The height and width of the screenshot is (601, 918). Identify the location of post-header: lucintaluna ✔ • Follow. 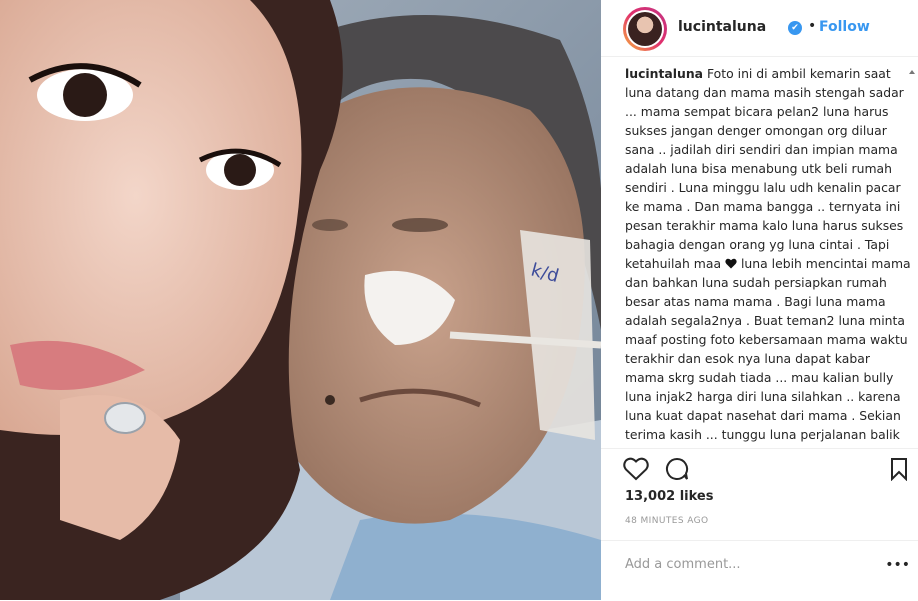
(759, 28).